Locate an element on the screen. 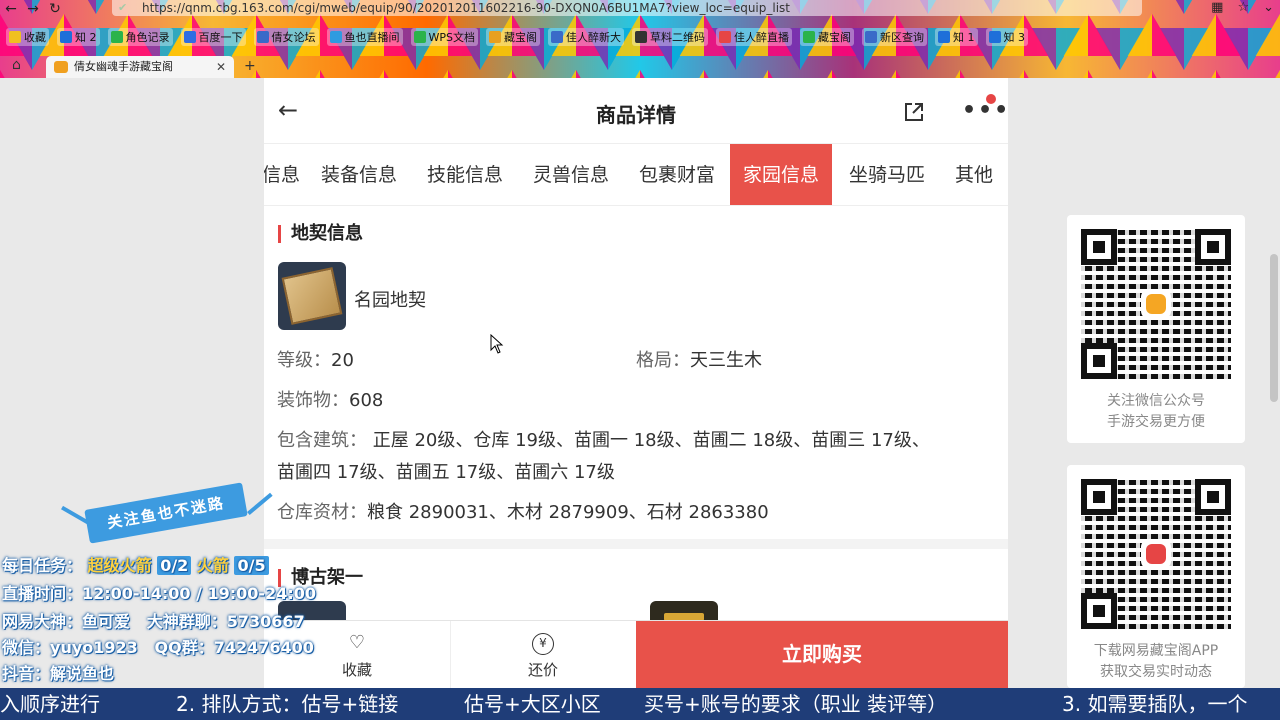  paw-icon is located at coordinates (189, 37).